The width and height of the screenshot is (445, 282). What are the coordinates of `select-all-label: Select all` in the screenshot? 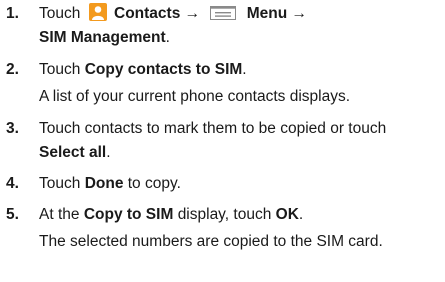 It's located at (73, 152).